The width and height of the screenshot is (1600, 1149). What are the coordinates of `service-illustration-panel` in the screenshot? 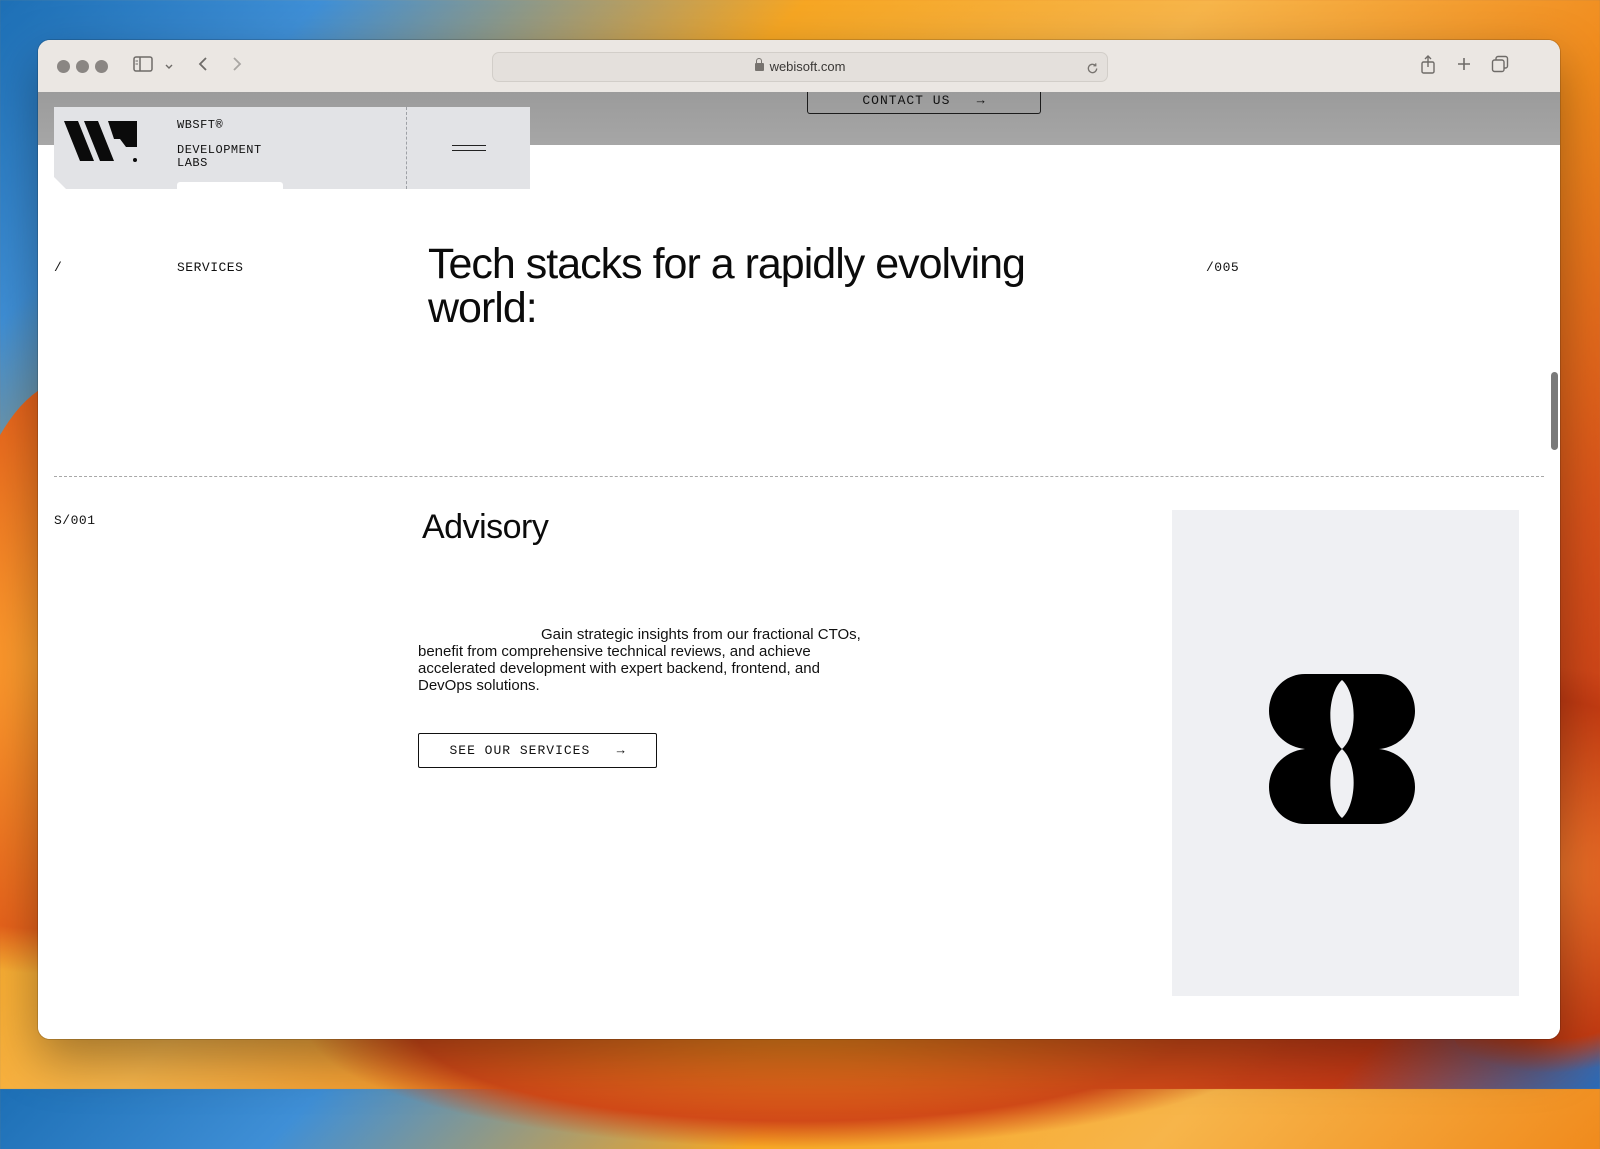 It's located at (1345, 753).